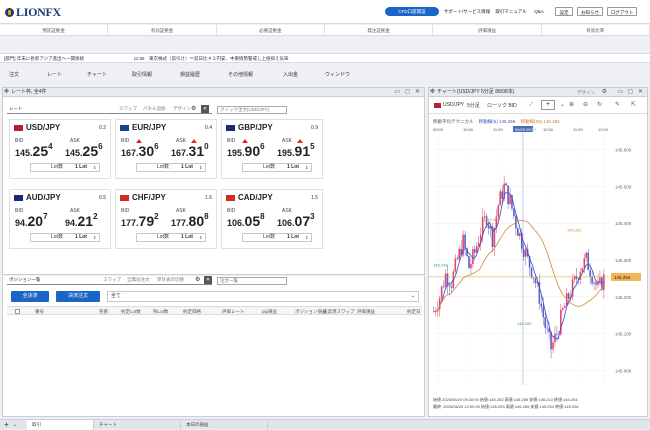 This screenshot has height=430, width=650. Describe the element at coordinates (633, 105) in the screenshot. I see `external-link-icon: ⇱` at that location.